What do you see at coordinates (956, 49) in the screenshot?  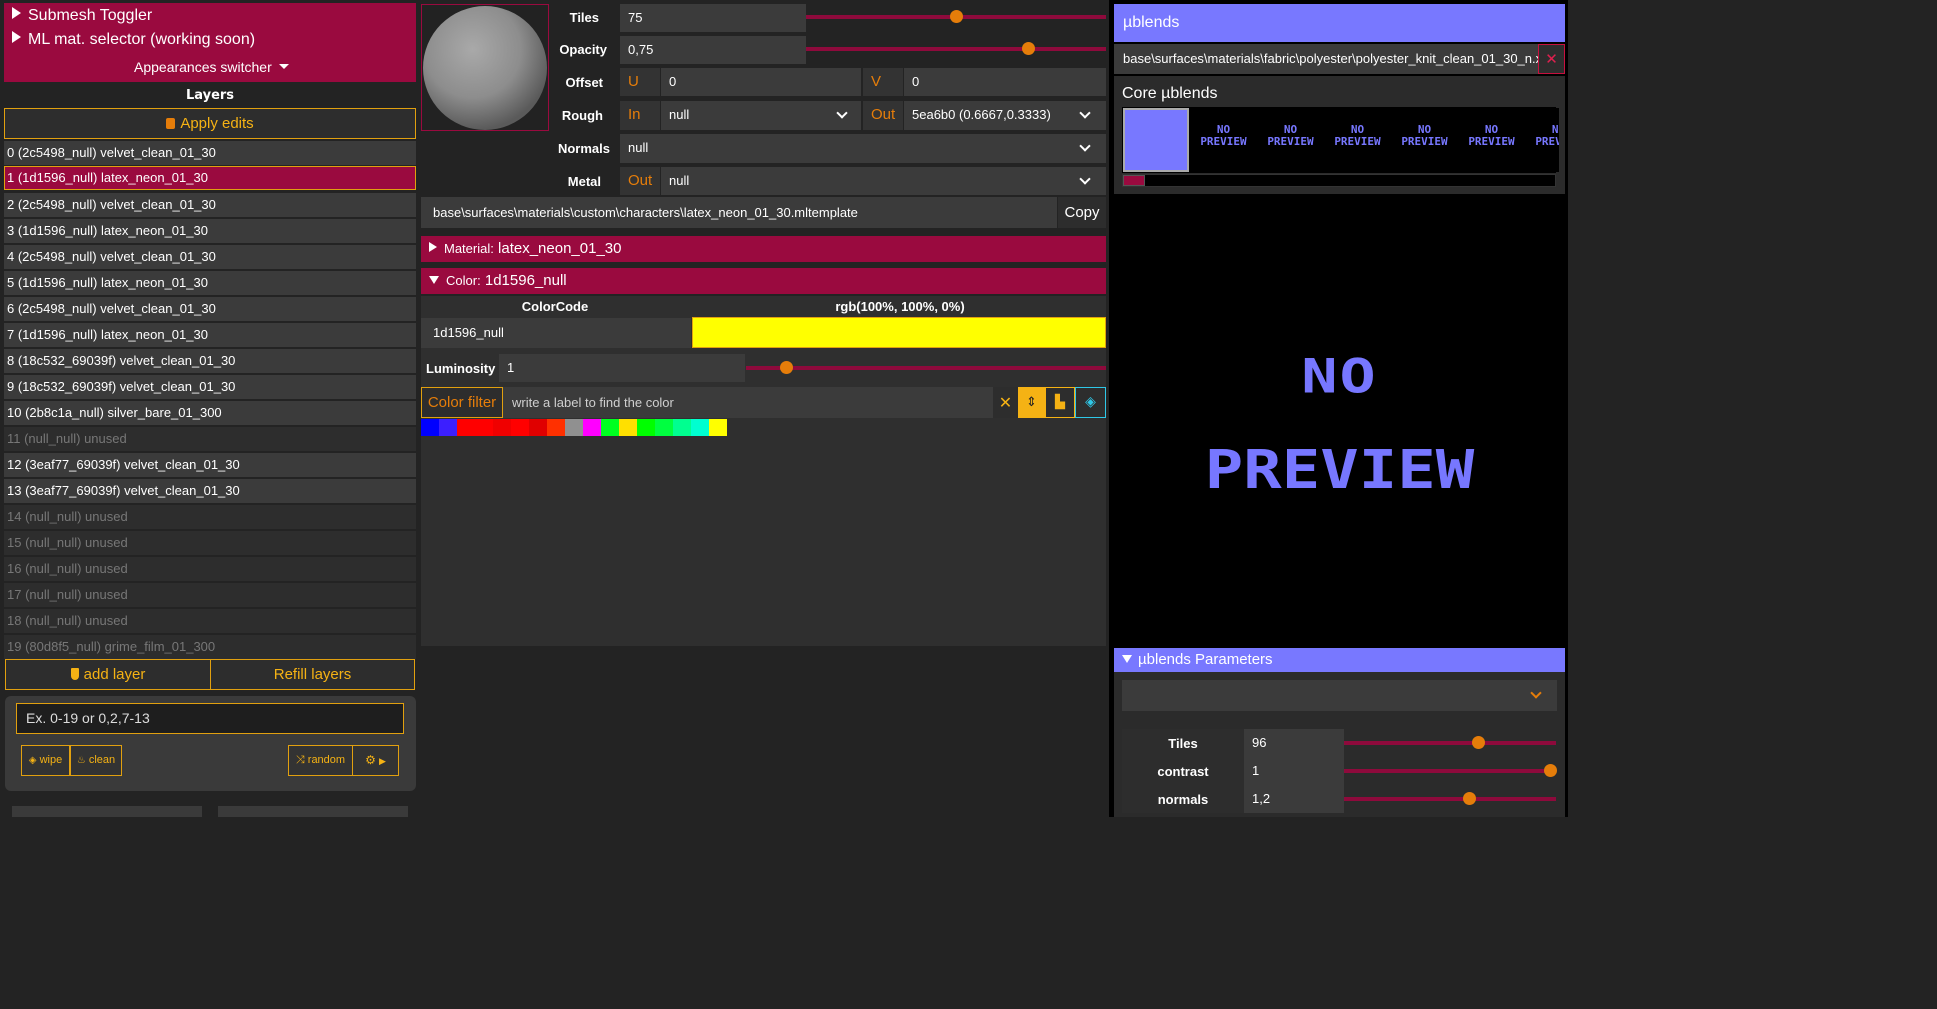 I see `opacity-slider-track` at bounding box center [956, 49].